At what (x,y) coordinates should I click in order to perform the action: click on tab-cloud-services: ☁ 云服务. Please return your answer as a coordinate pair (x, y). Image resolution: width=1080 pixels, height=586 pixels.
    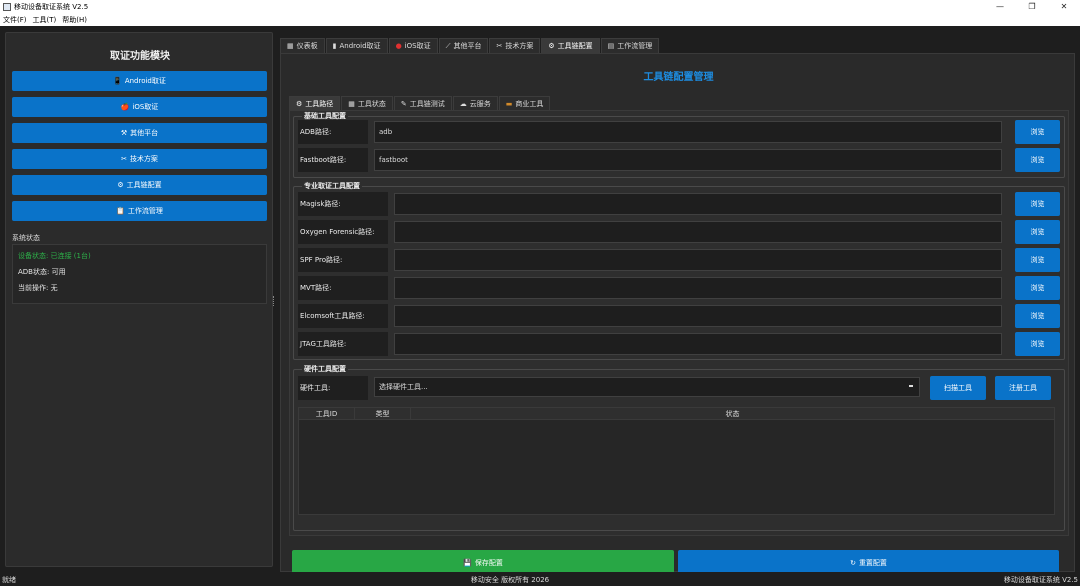
    Looking at the image, I should click on (475, 103).